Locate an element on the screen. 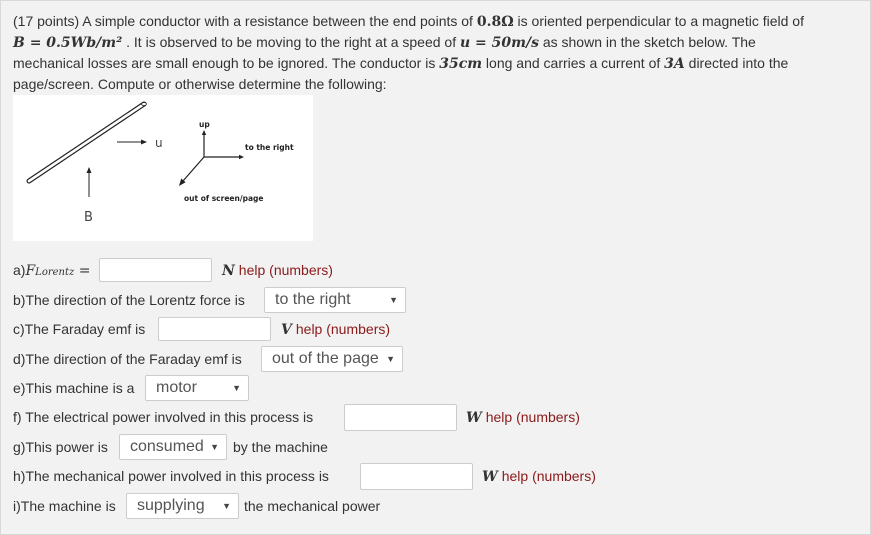 The image size is (871, 535). question-g: g)This power is is located at coordinates (60, 447).